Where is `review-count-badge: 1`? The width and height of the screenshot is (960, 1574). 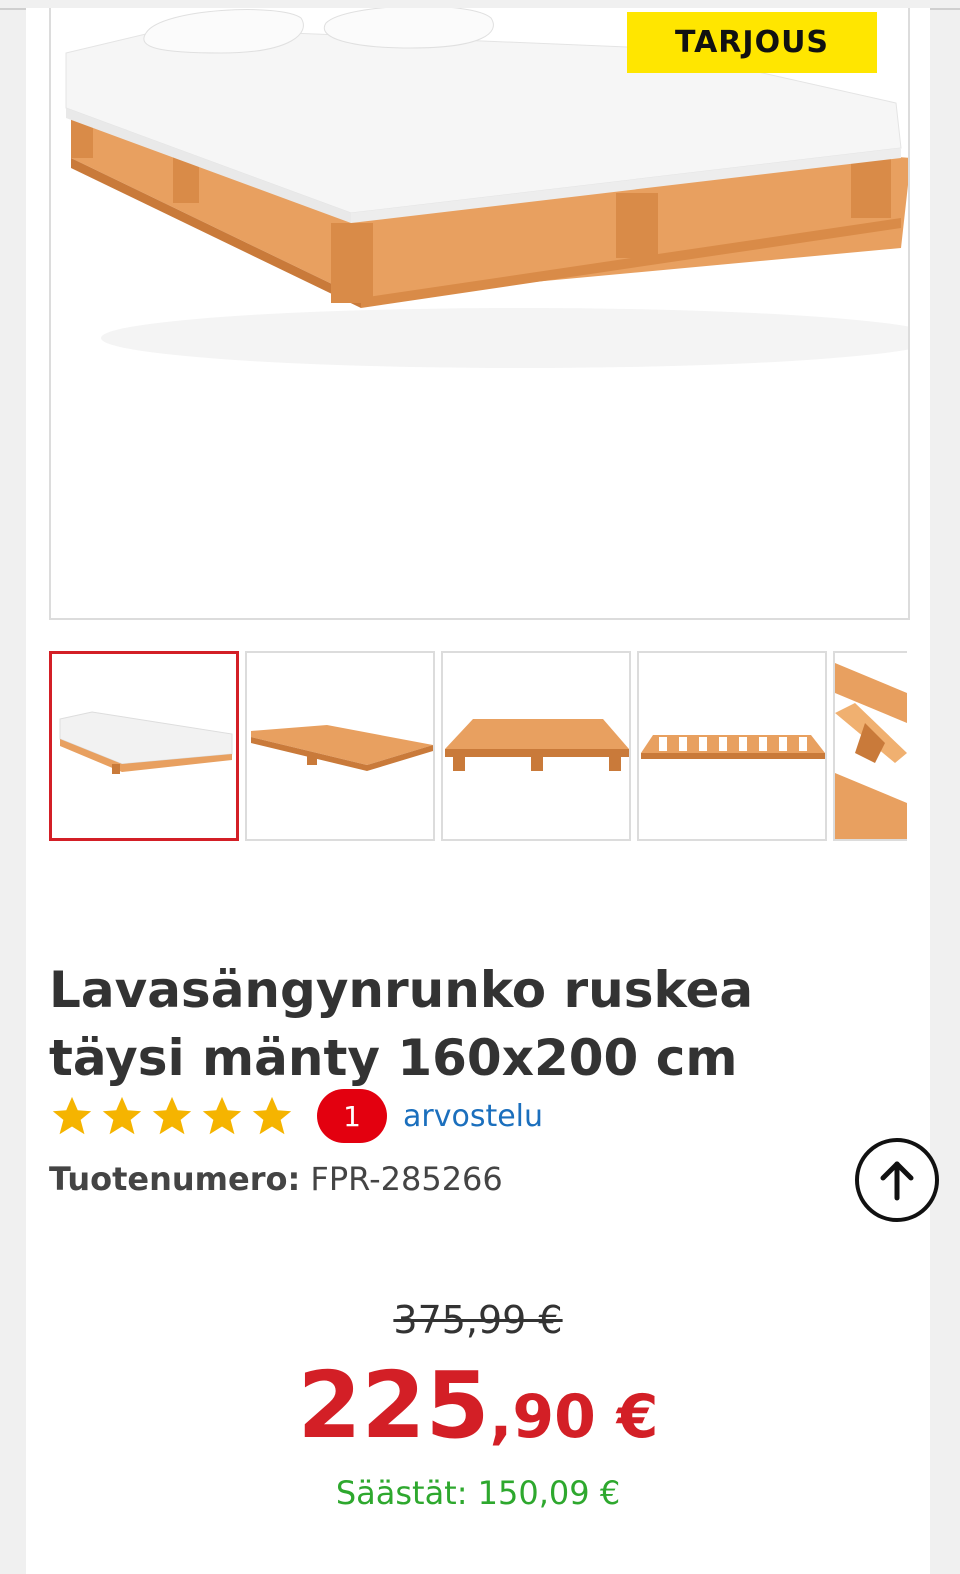
review-count-badge: 1 is located at coordinates (352, 1116).